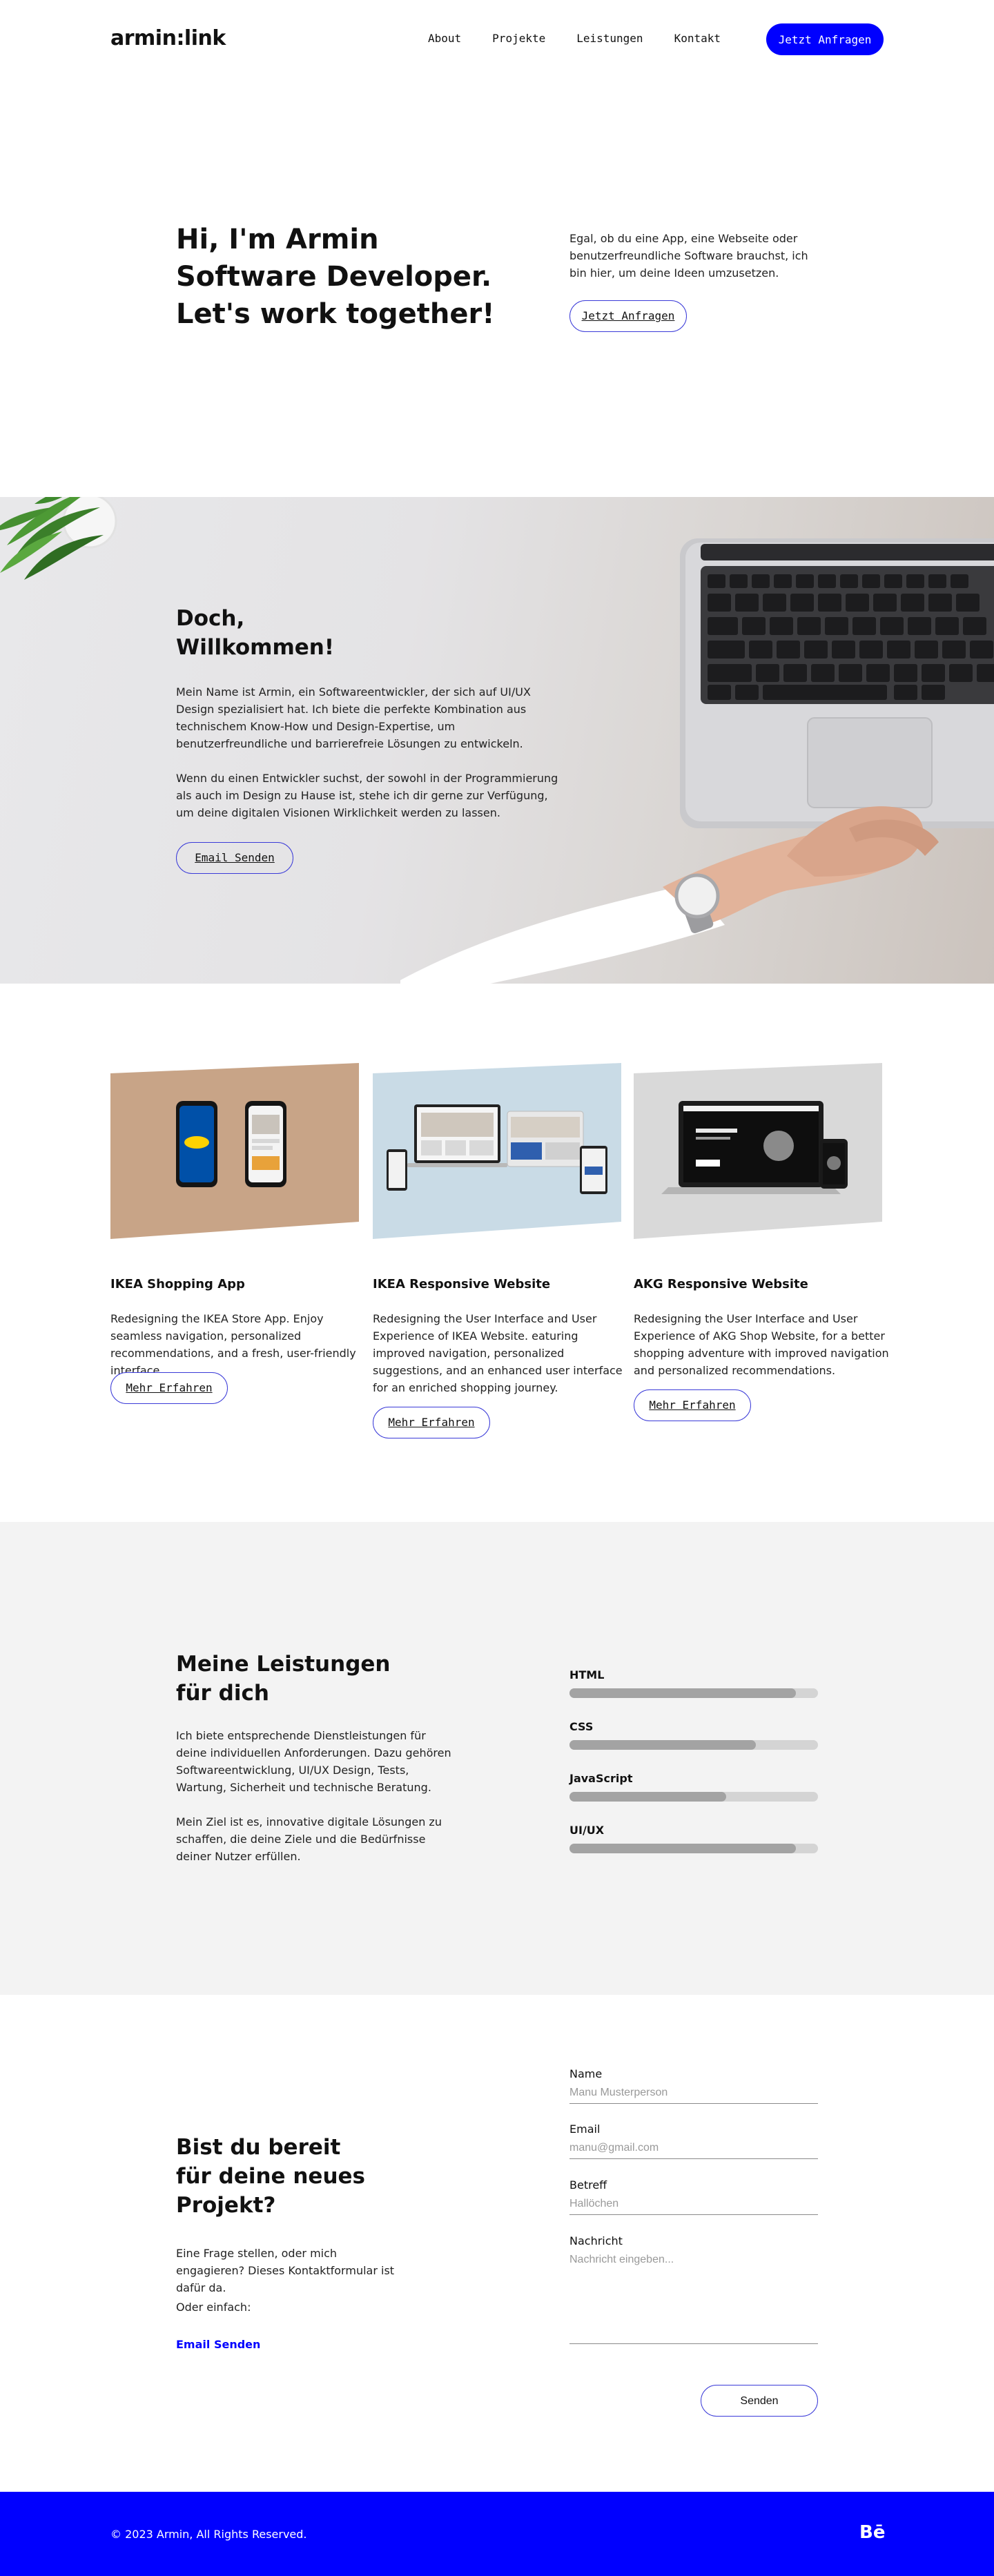  Describe the element at coordinates (210, 618) in the screenshot. I see `welcome-title-line: Doch,` at that location.